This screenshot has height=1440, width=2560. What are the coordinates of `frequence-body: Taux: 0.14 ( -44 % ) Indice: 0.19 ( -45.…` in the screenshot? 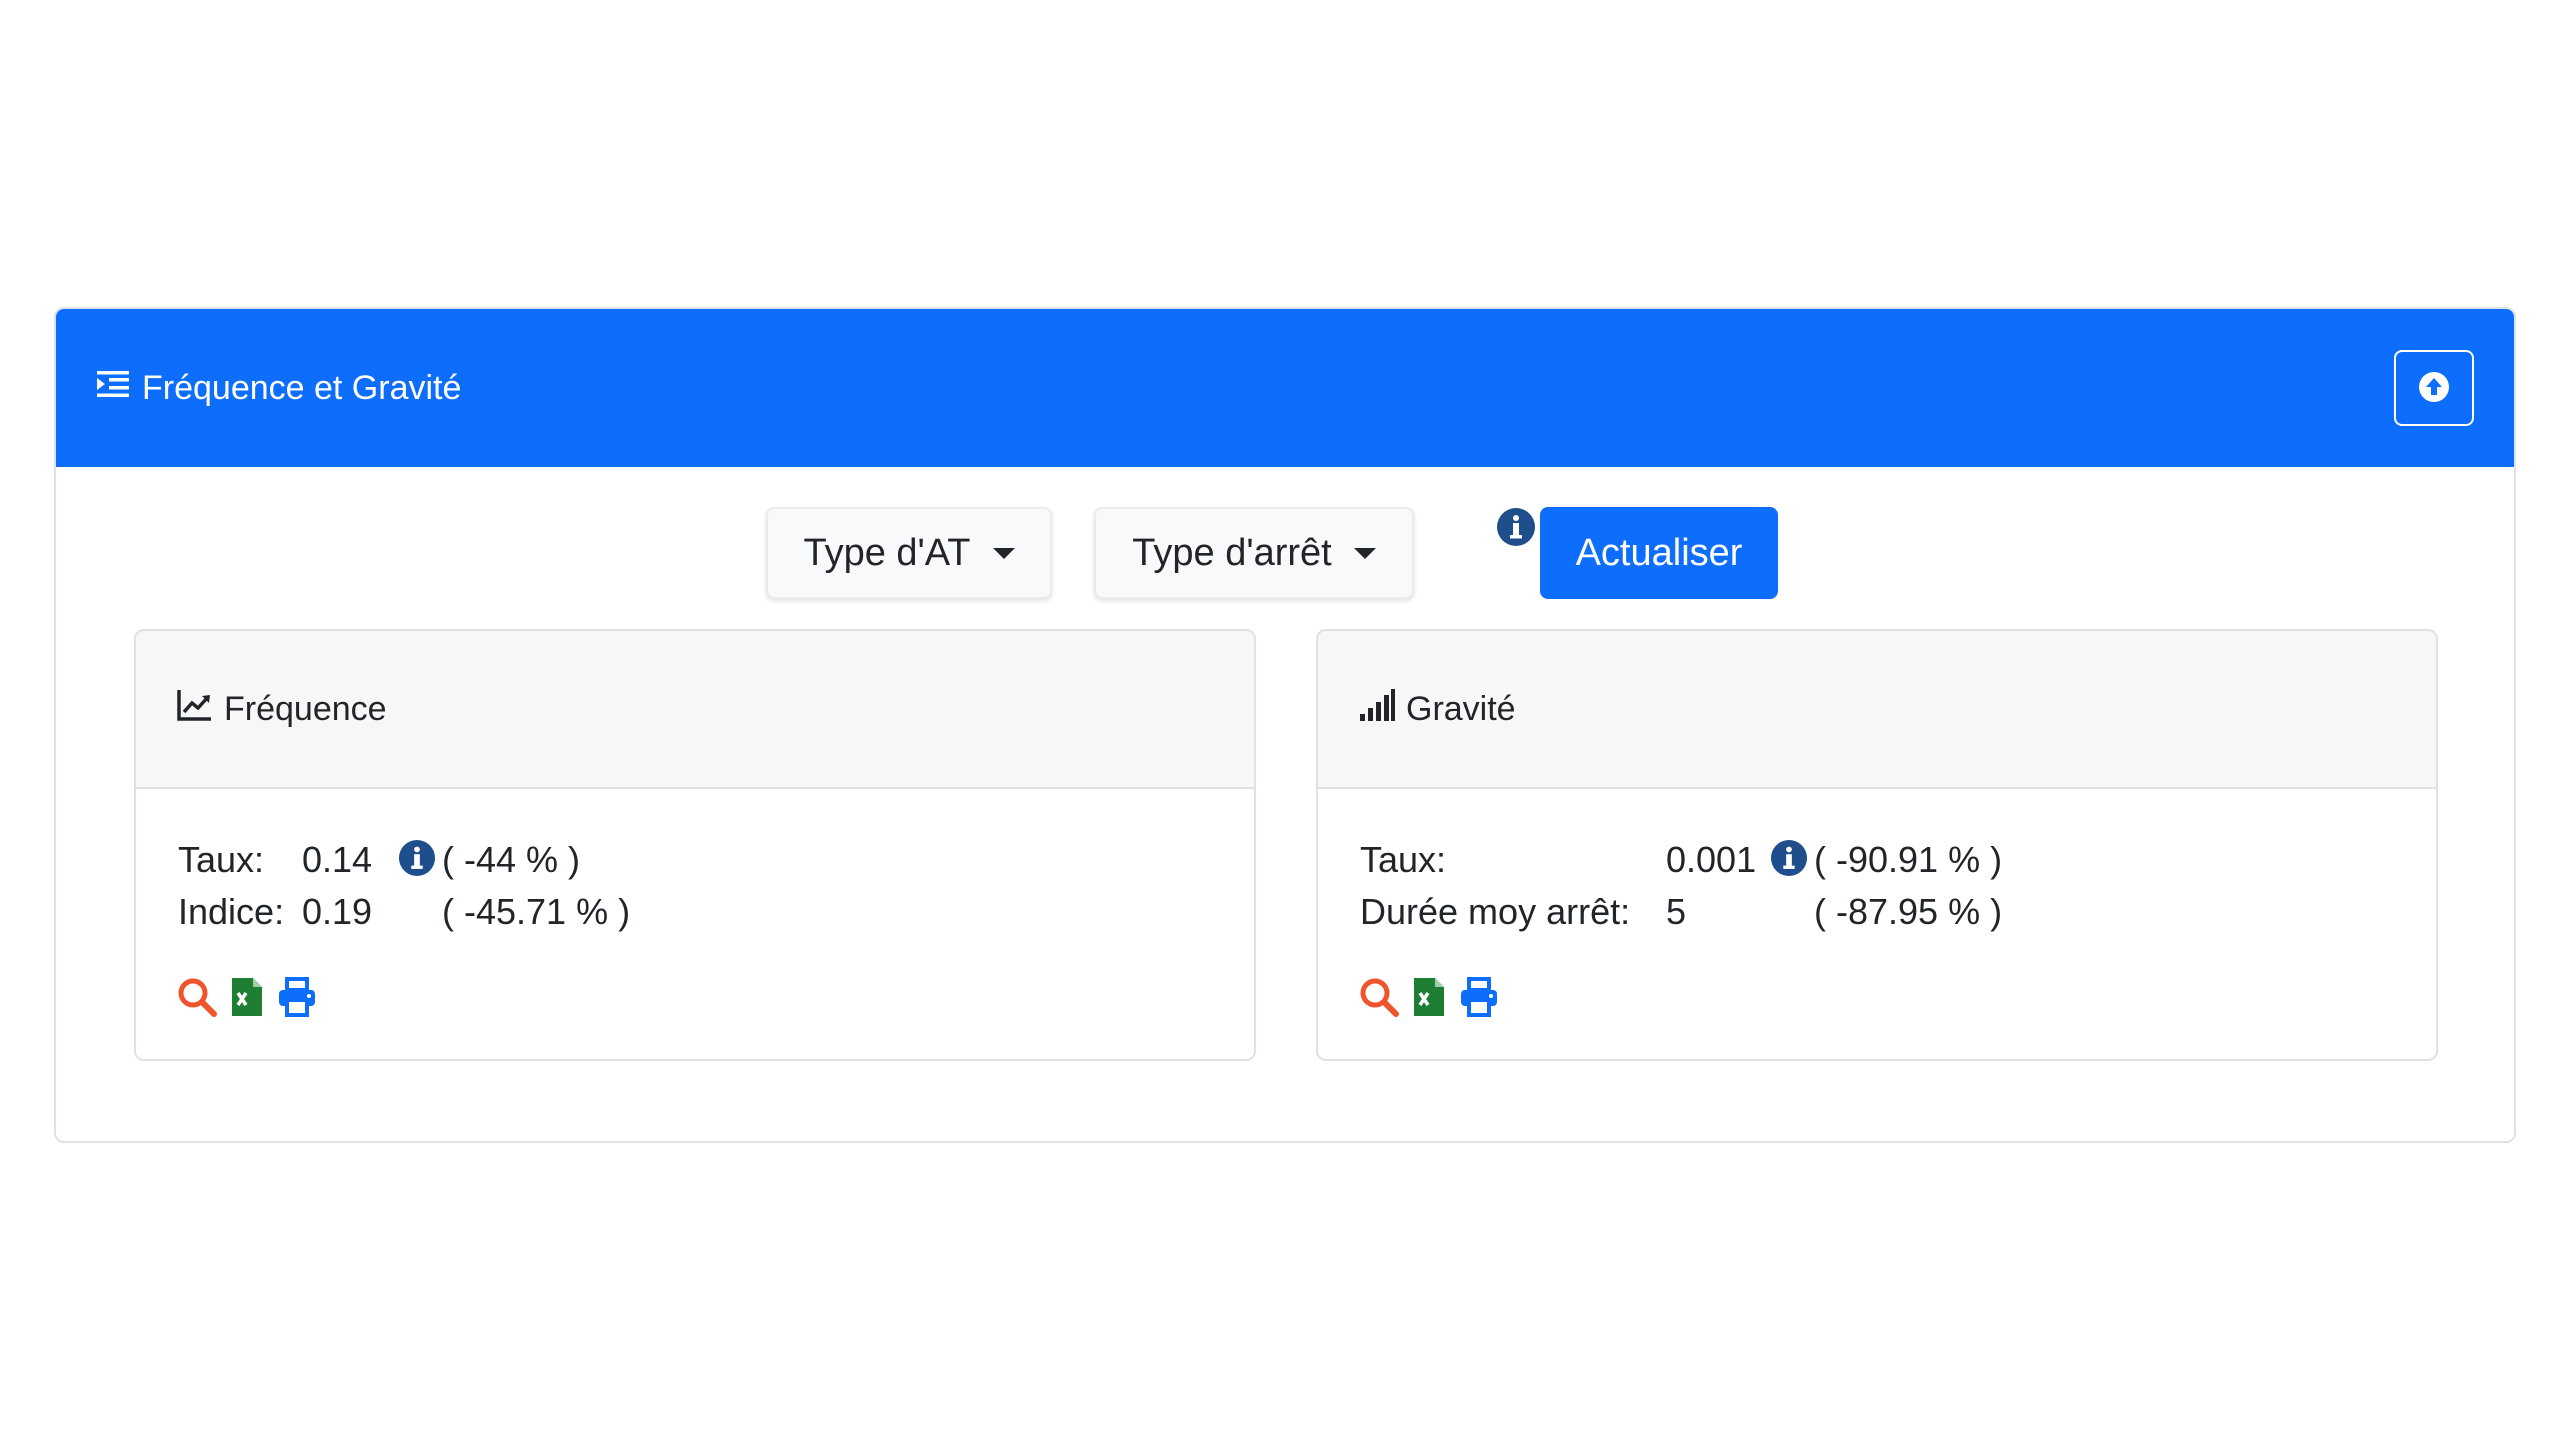 It's located at (716, 883).